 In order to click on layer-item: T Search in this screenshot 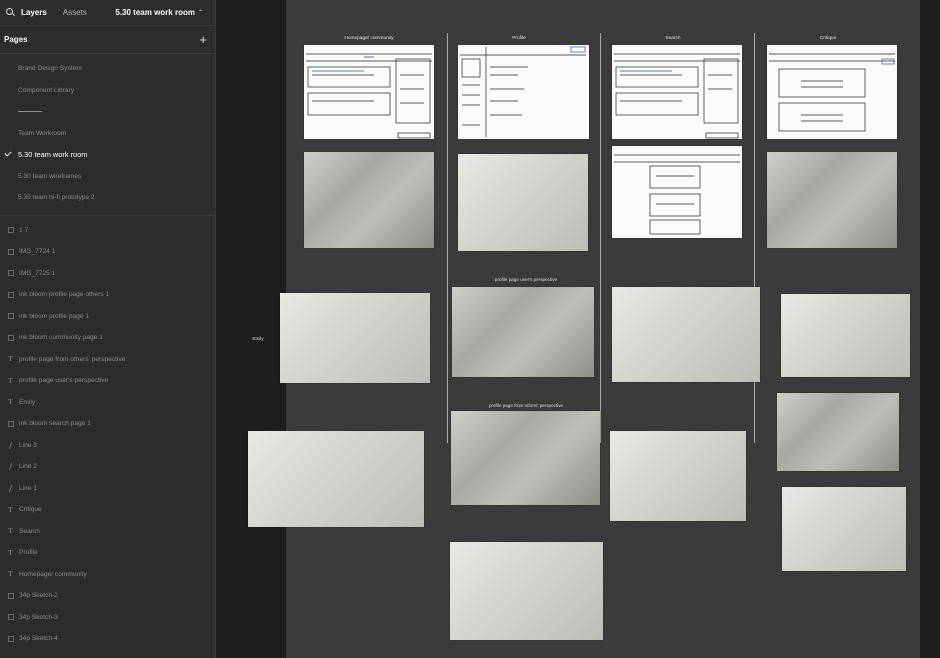, I will do `click(107, 532)`.